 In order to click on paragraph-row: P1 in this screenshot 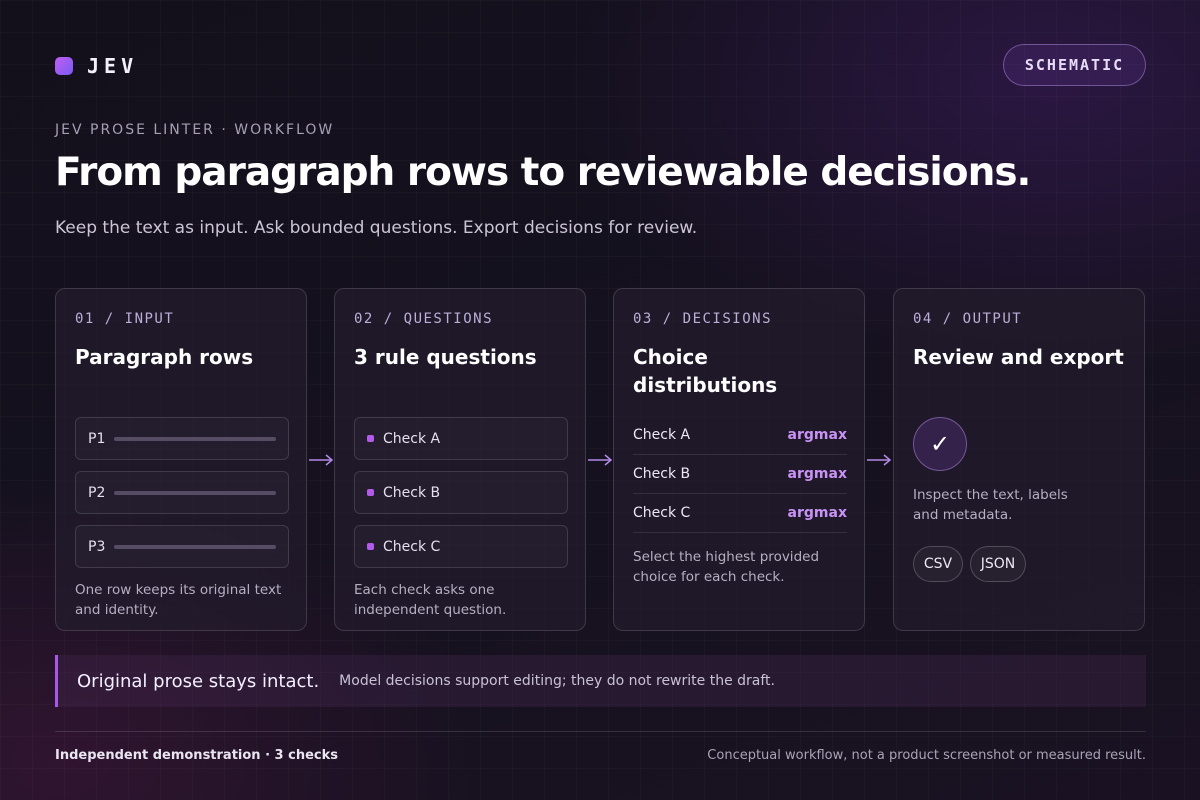, I will do `click(182, 438)`.